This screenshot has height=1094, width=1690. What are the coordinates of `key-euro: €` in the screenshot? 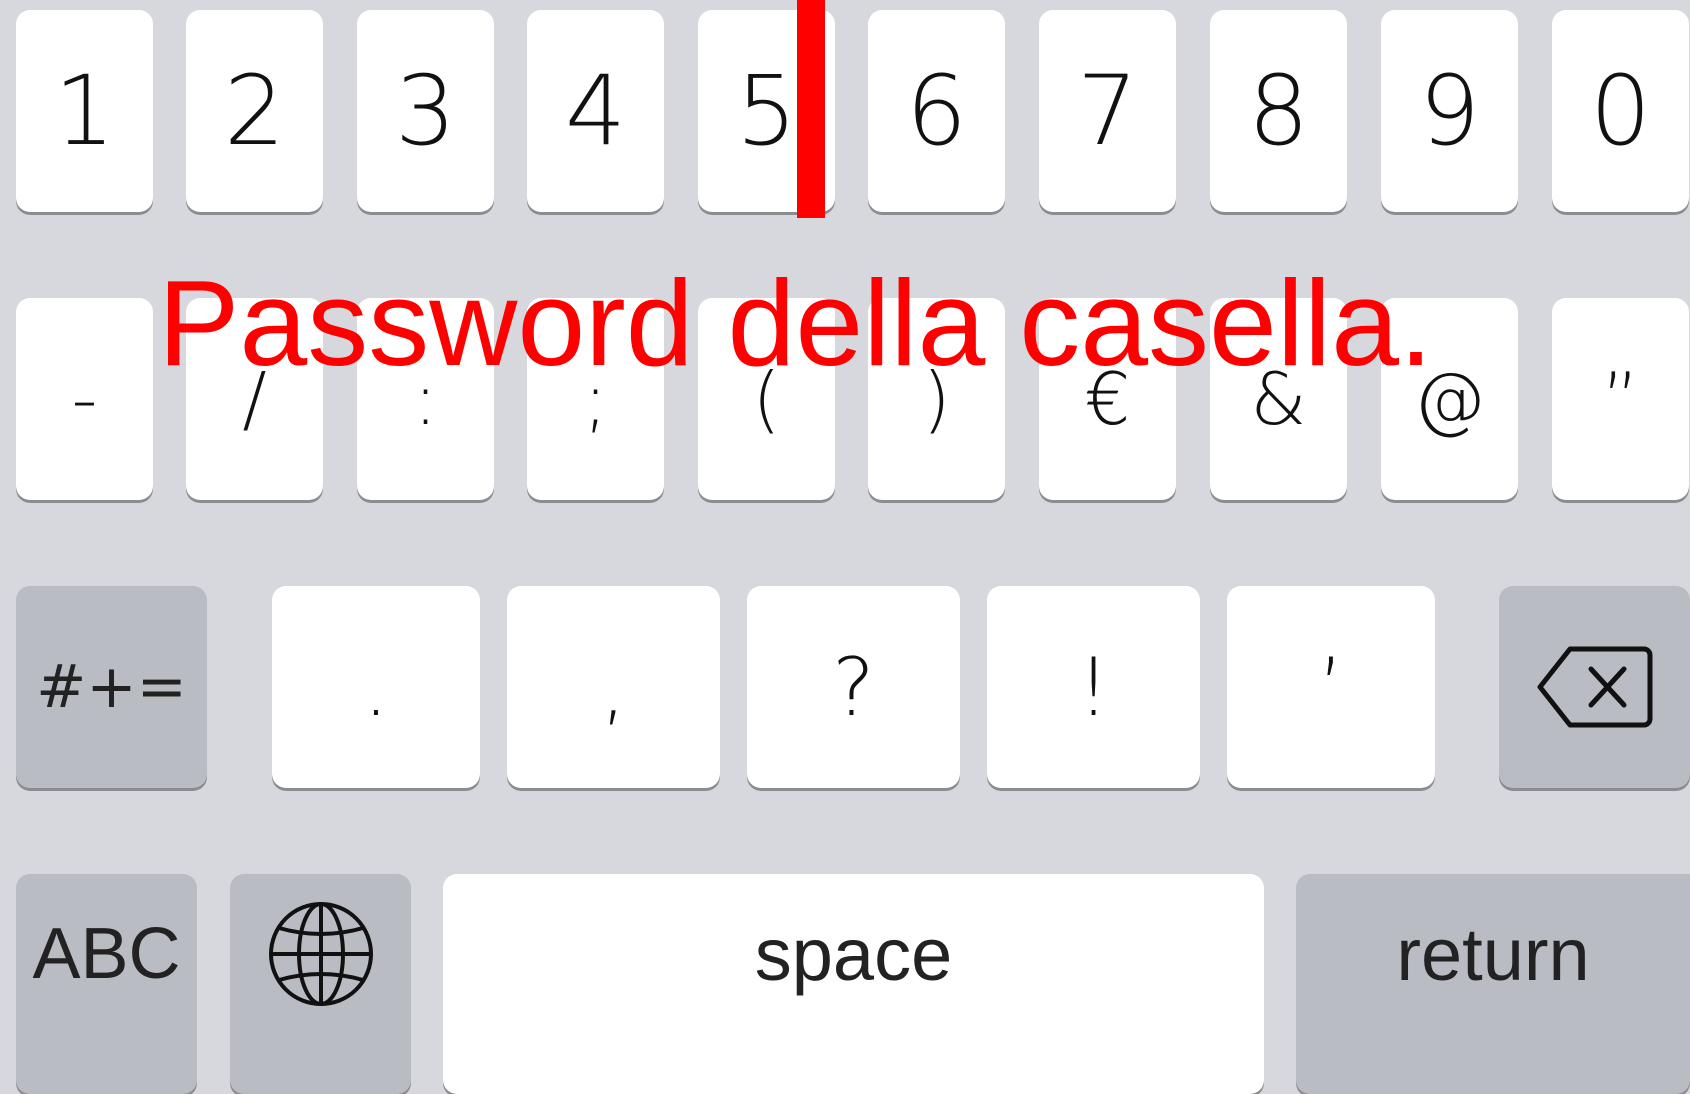 It's located at (1107, 399).